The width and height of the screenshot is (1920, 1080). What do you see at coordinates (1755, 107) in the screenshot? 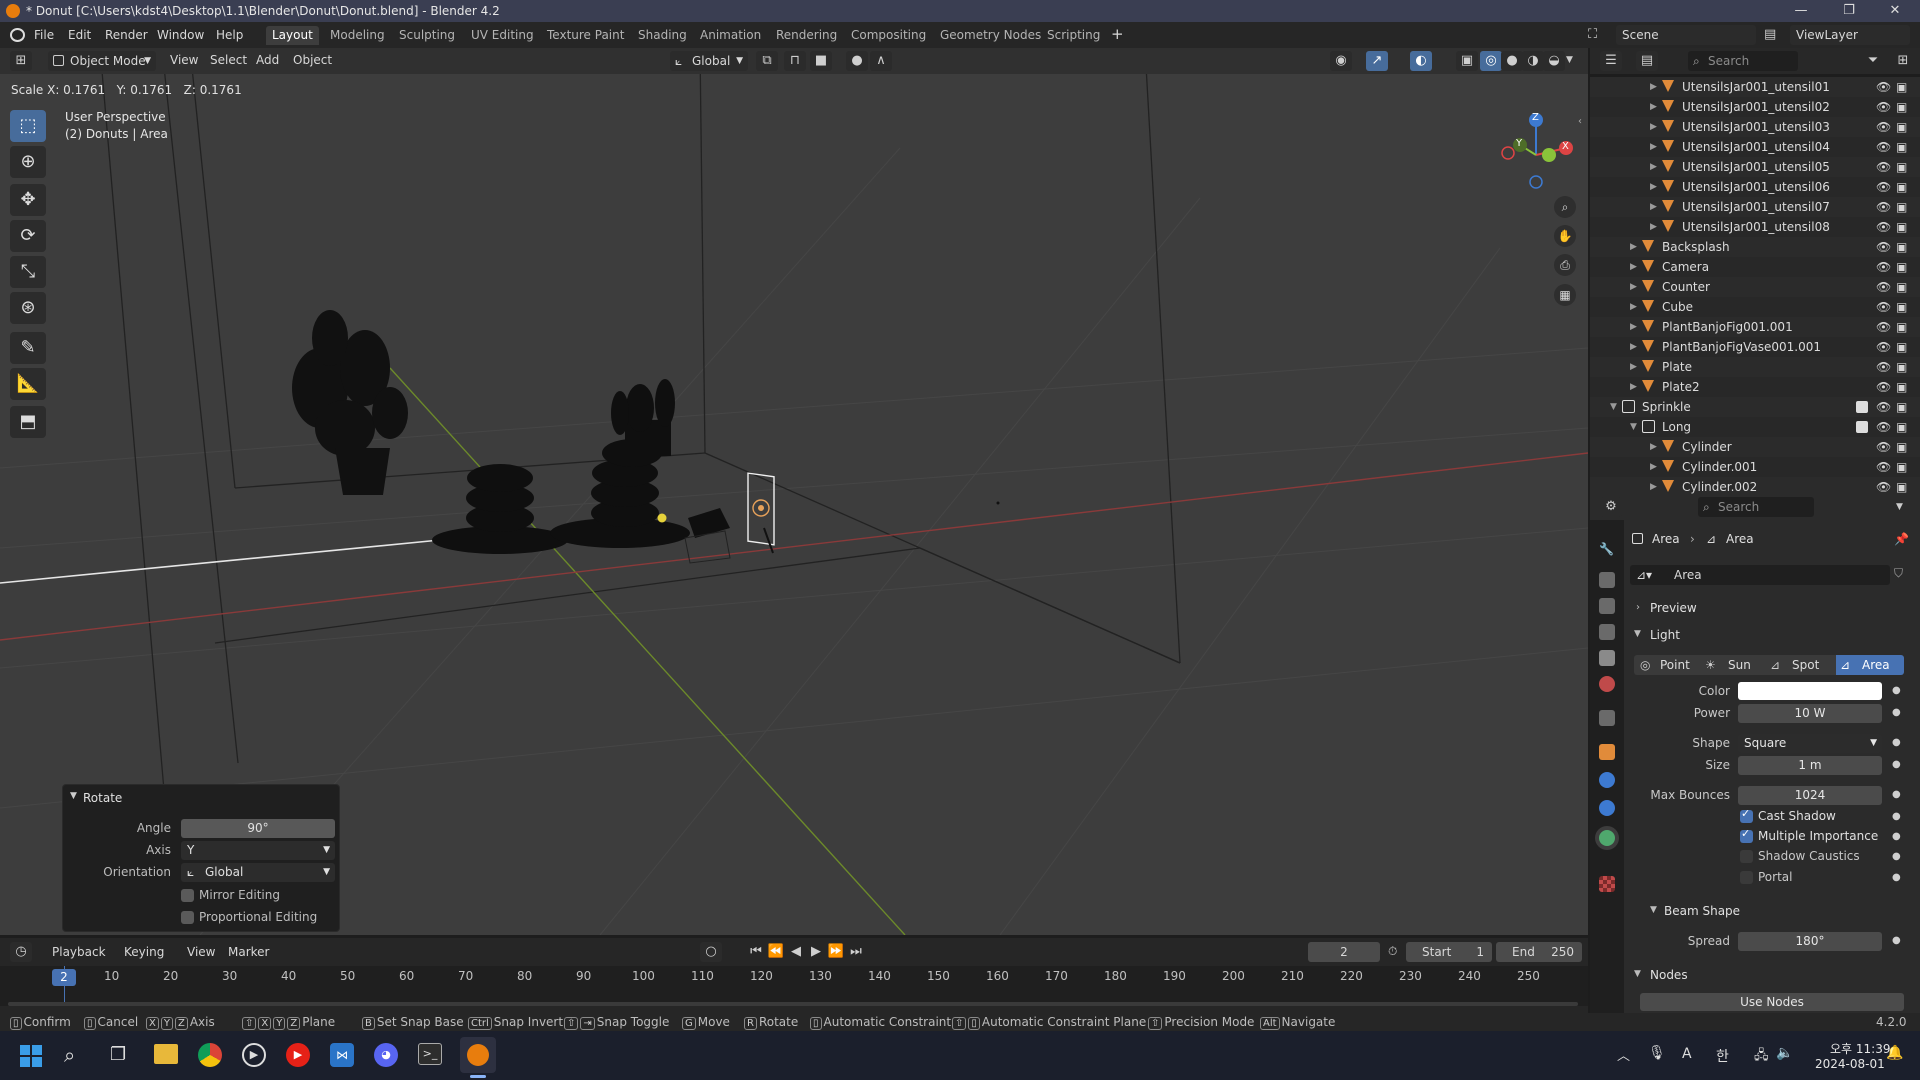
I see `outliner-row: ▶ UtensilsJar001_utensil02 👁 ▣` at bounding box center [1755, 107].